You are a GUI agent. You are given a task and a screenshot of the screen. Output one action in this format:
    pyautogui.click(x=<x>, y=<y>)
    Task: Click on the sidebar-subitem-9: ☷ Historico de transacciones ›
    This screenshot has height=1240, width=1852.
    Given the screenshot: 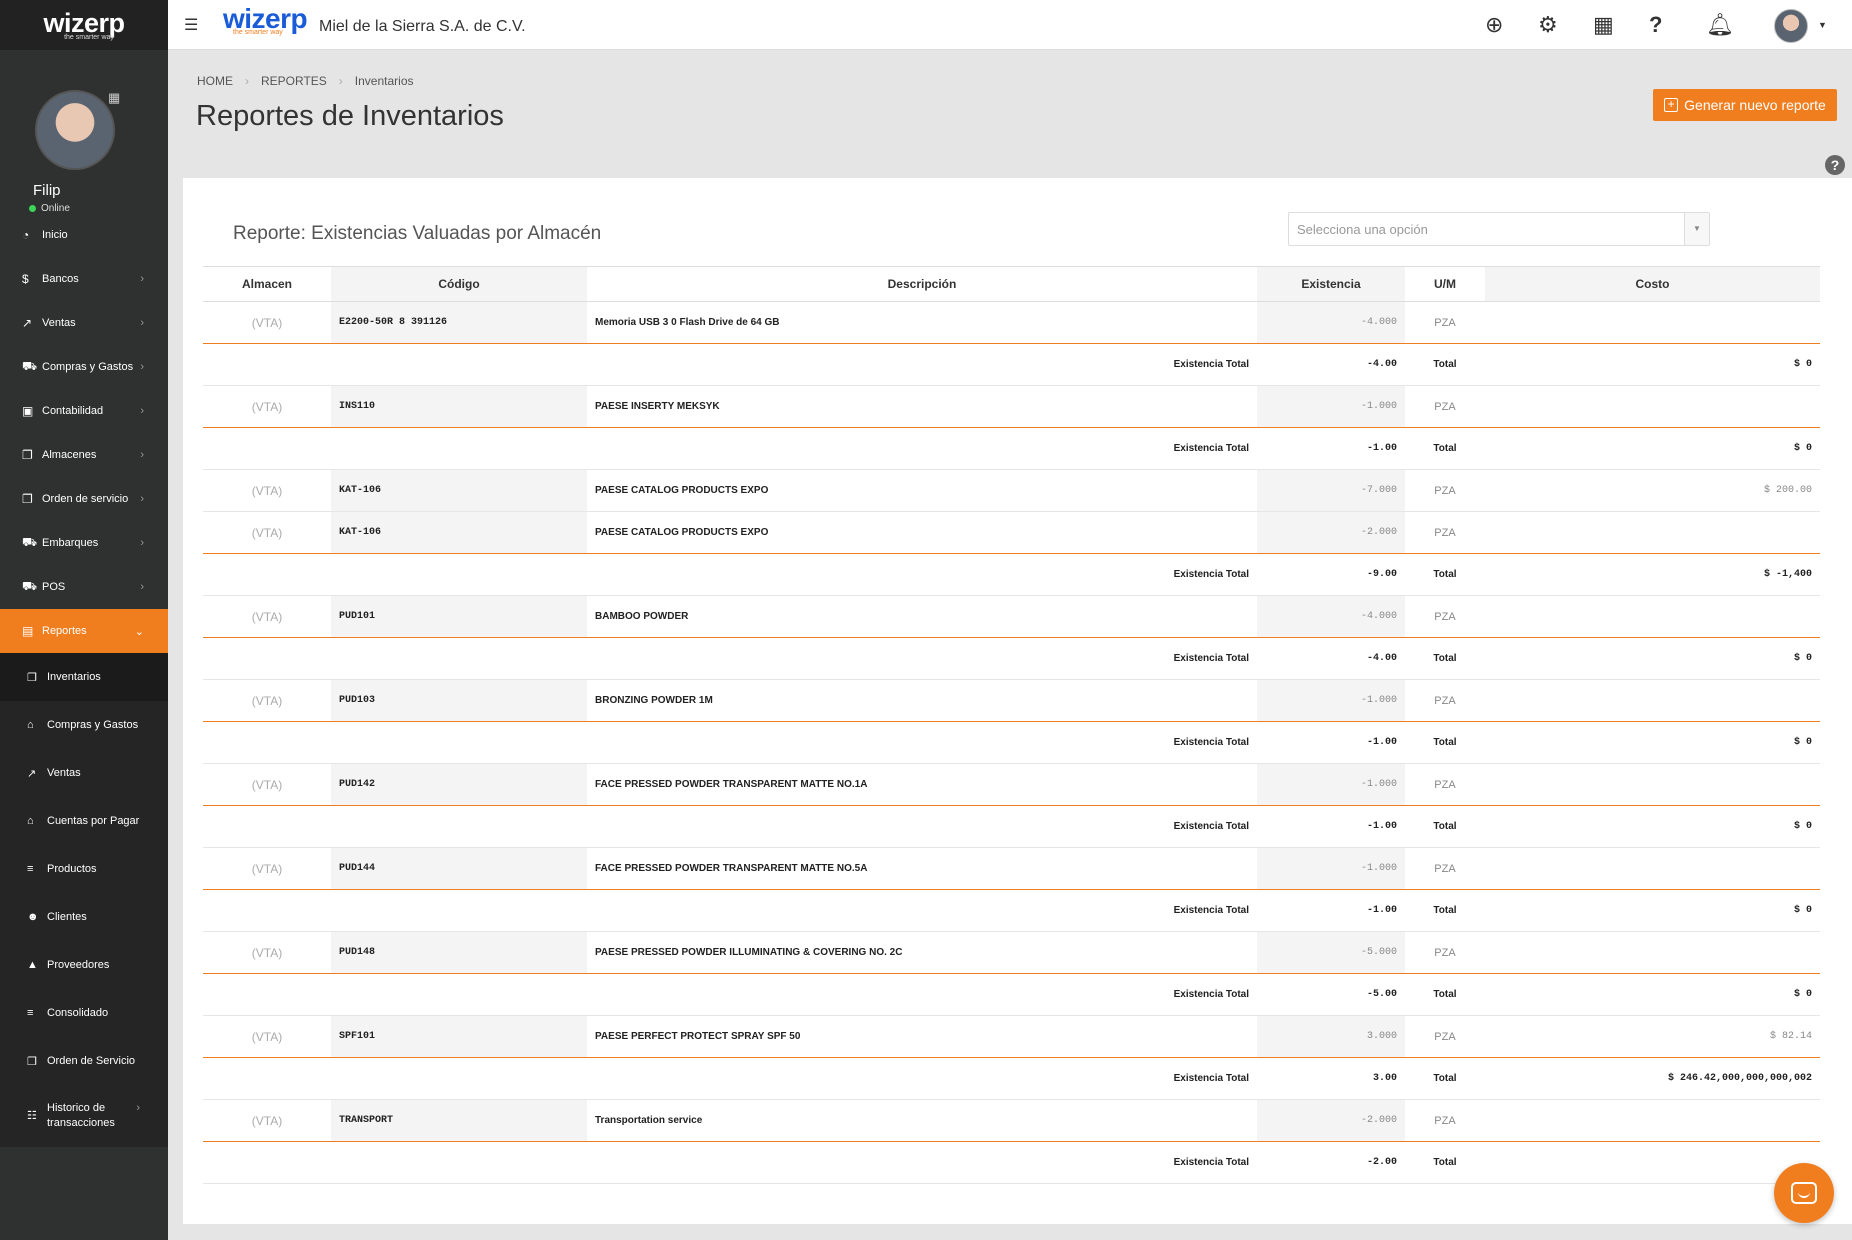 What is the action you would take?
    pyautogui.click(x=84, y=1116)
    